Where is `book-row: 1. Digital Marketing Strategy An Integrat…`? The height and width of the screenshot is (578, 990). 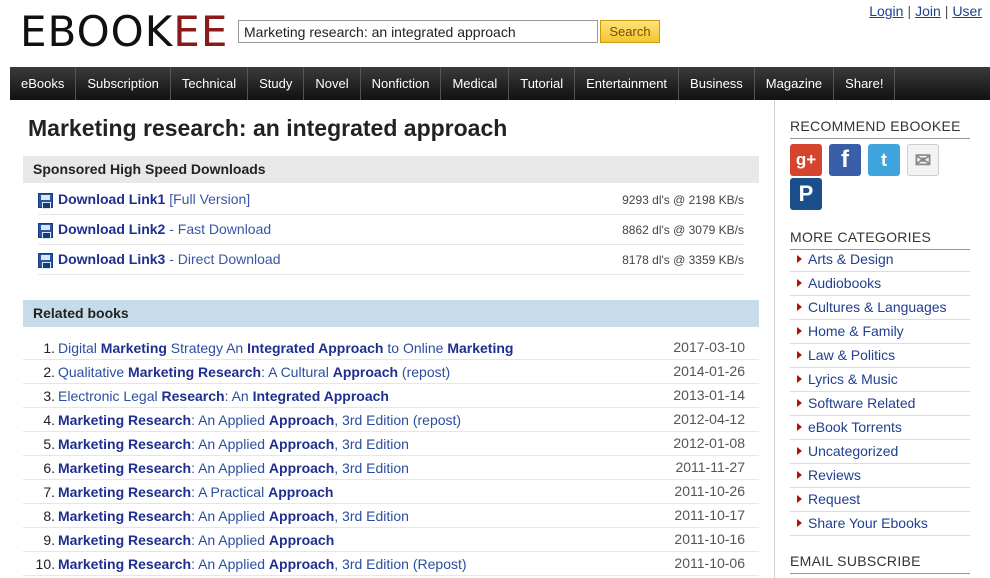
book-row: 1. Digital Marketing Strategy An Integrat… is located at coordinates (391, 348).